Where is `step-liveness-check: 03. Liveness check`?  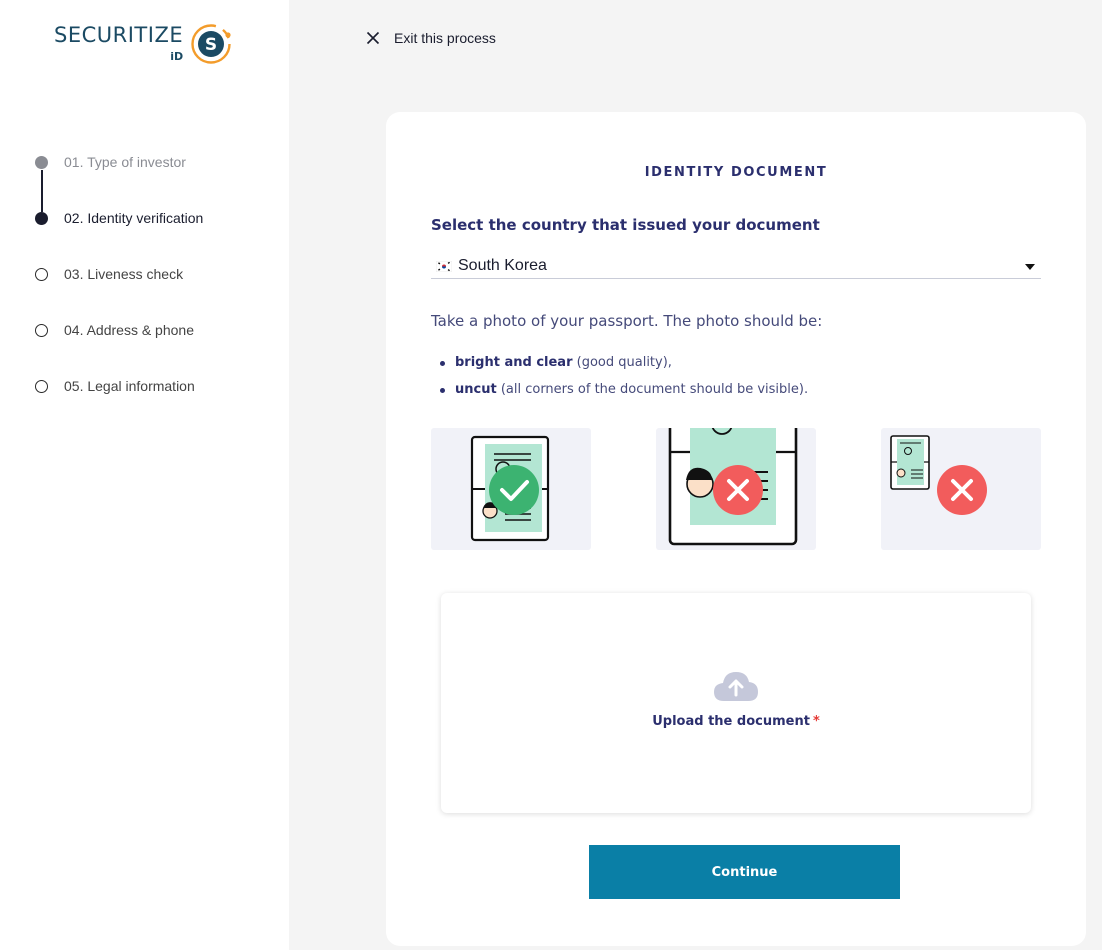 step-liveness-check: 03. Liveness check is located at coordinates (119, 290).